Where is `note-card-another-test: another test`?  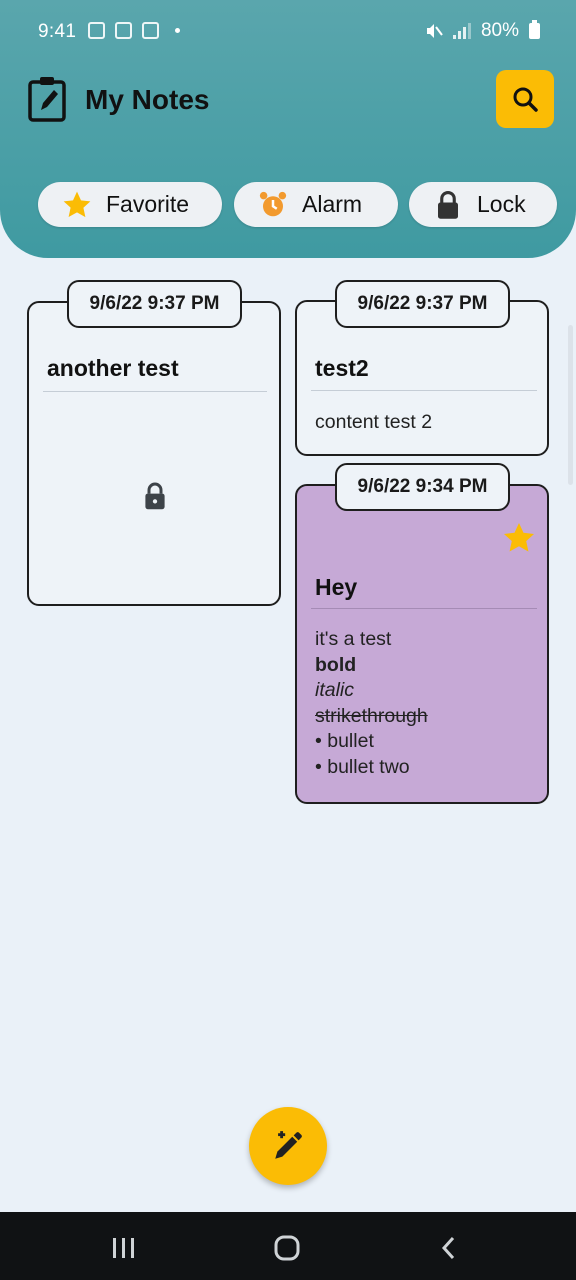
note-card-another-test: another test is located at coordinates (154, 453).